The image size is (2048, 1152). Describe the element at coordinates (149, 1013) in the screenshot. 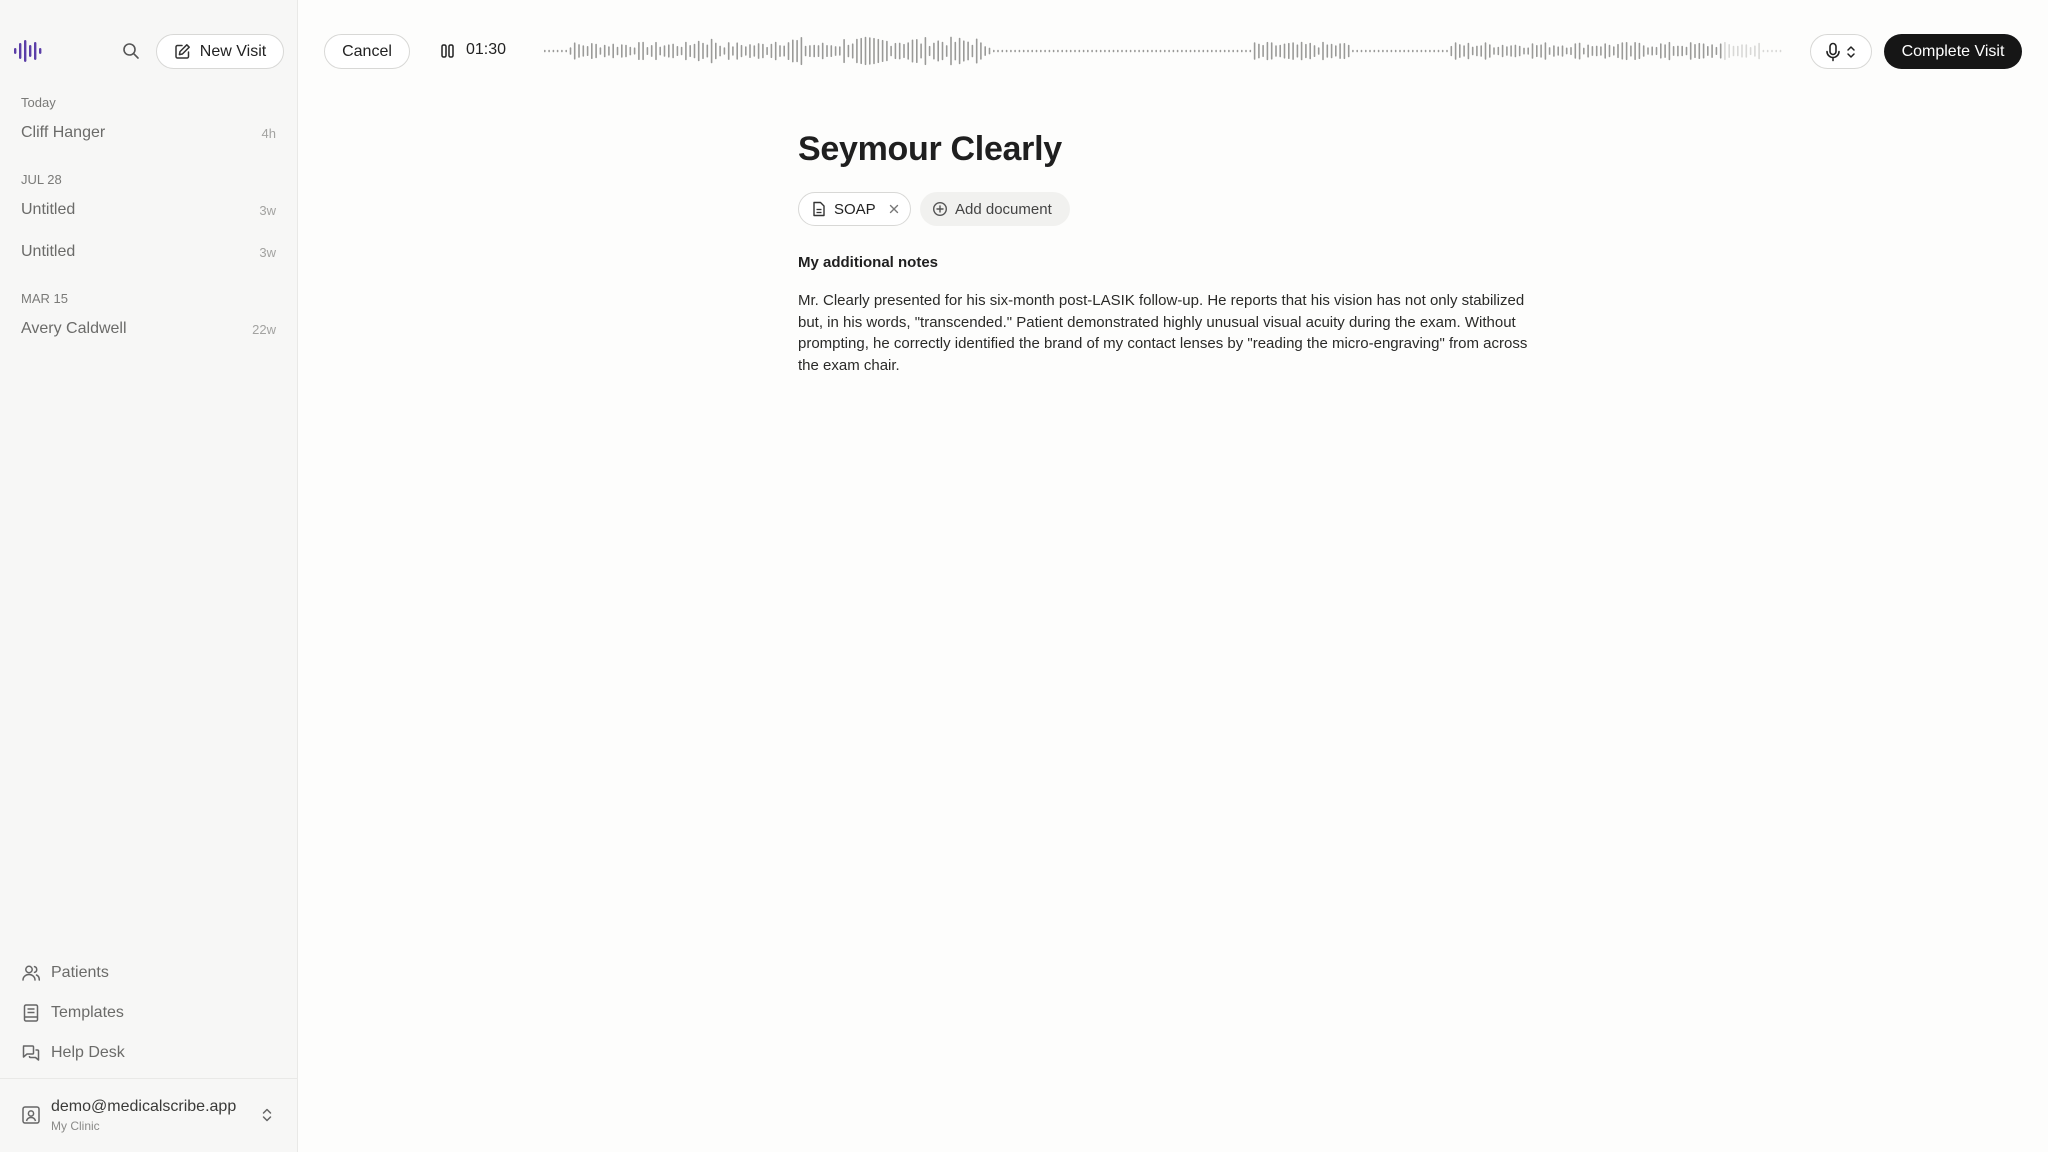

I see `sidebar-item-templates: Templates` at that location.